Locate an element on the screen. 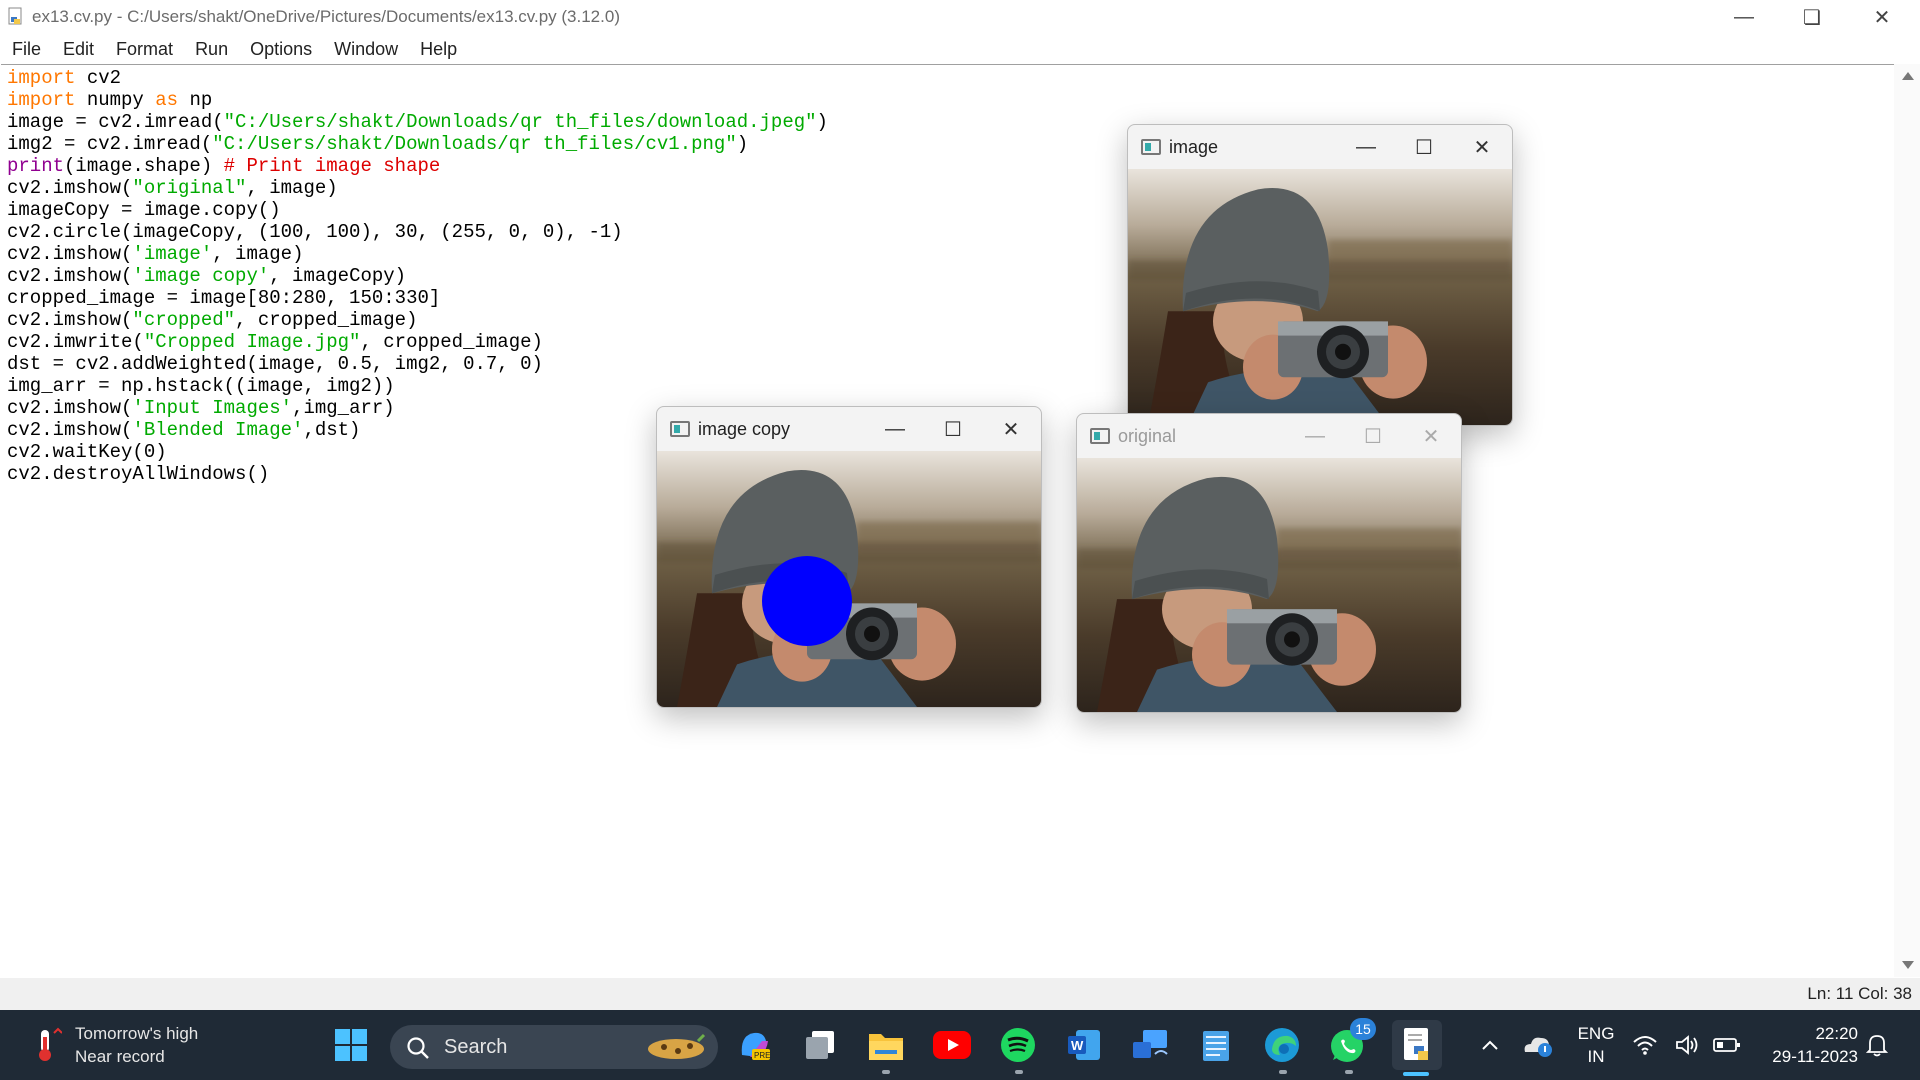 The height and width of the screenshot is (1080, 1920). code-token: "original" is located at coordinates (189, 188).